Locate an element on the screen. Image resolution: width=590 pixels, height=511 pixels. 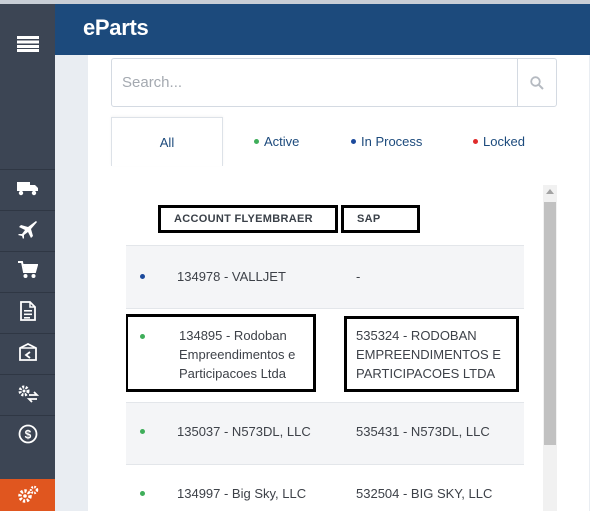
truck-icon is located at coordinates (27, 189).